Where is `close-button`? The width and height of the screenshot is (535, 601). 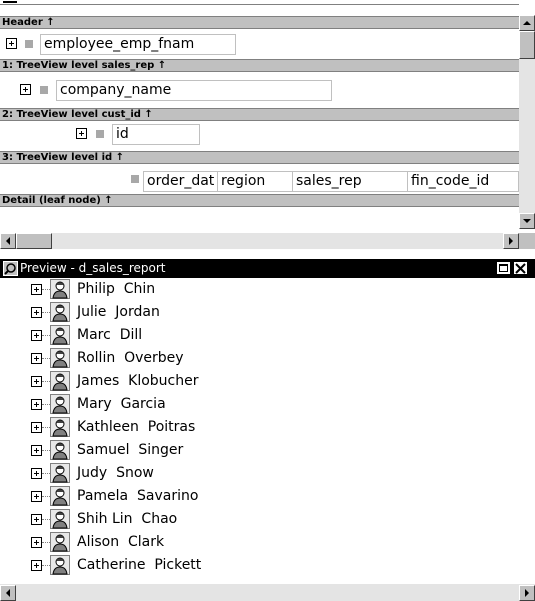 close-button is located at coordinates (520, 268).